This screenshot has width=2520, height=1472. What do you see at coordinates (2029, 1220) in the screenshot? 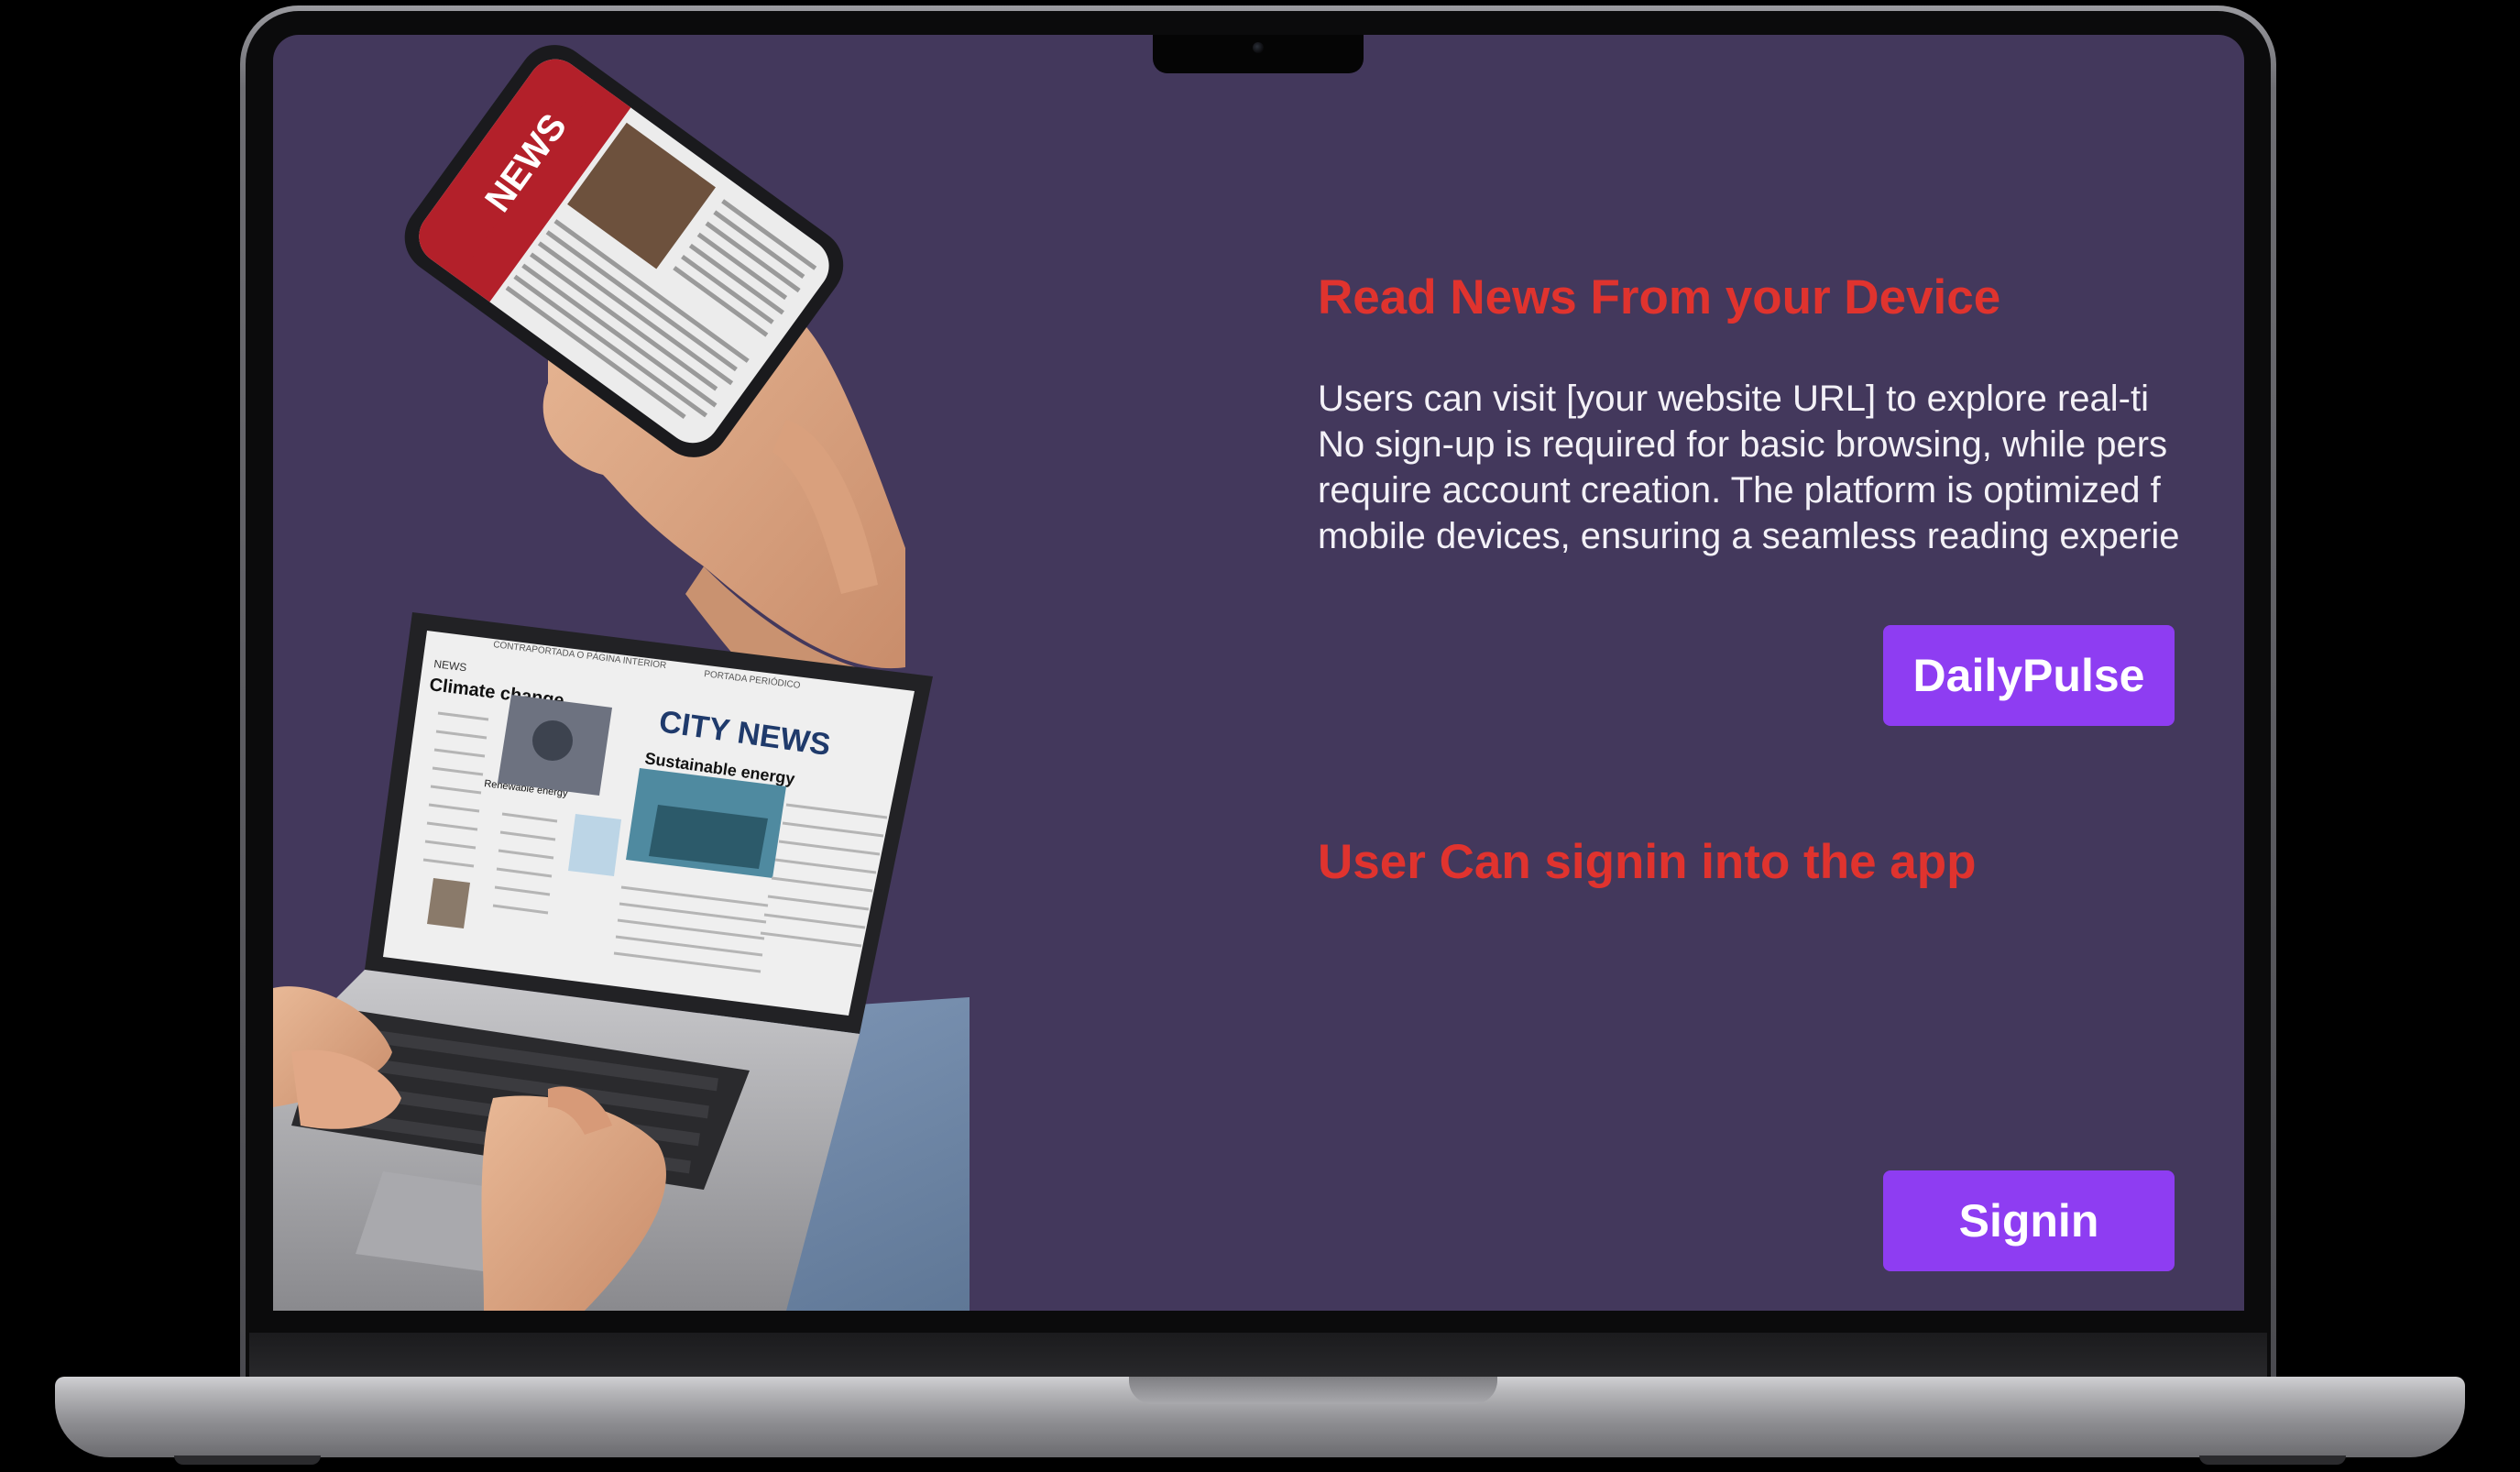
I see `signin-button: Signin` at bounding box center [2029, 1220].